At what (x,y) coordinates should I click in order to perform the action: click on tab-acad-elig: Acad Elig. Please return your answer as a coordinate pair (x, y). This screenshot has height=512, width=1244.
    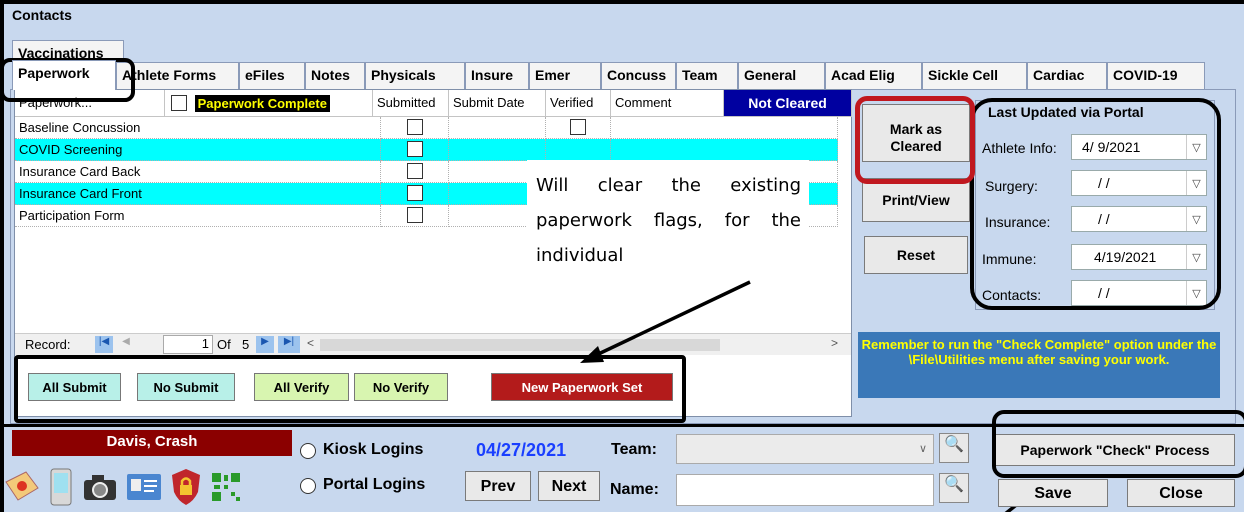
    Looking at the image, I should click on (873, 75).